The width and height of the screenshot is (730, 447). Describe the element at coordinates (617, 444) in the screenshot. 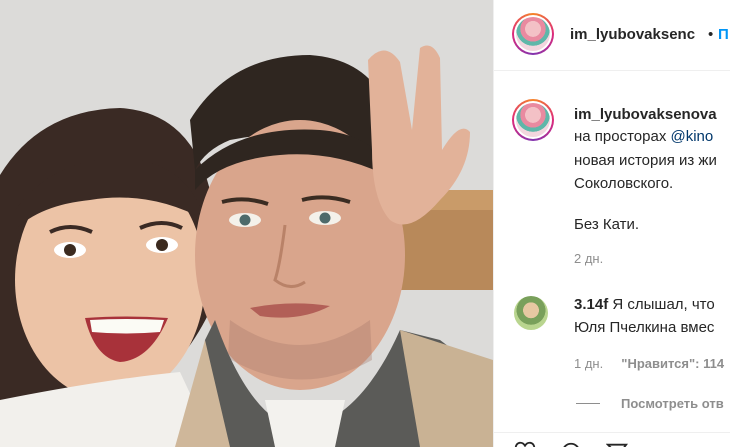

I see `share-icon` at that location.